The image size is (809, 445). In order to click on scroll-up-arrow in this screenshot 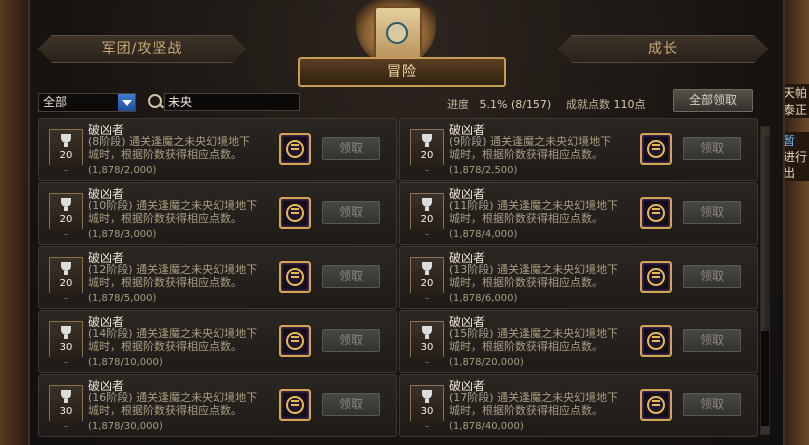, I will do `click(765, 131)`.